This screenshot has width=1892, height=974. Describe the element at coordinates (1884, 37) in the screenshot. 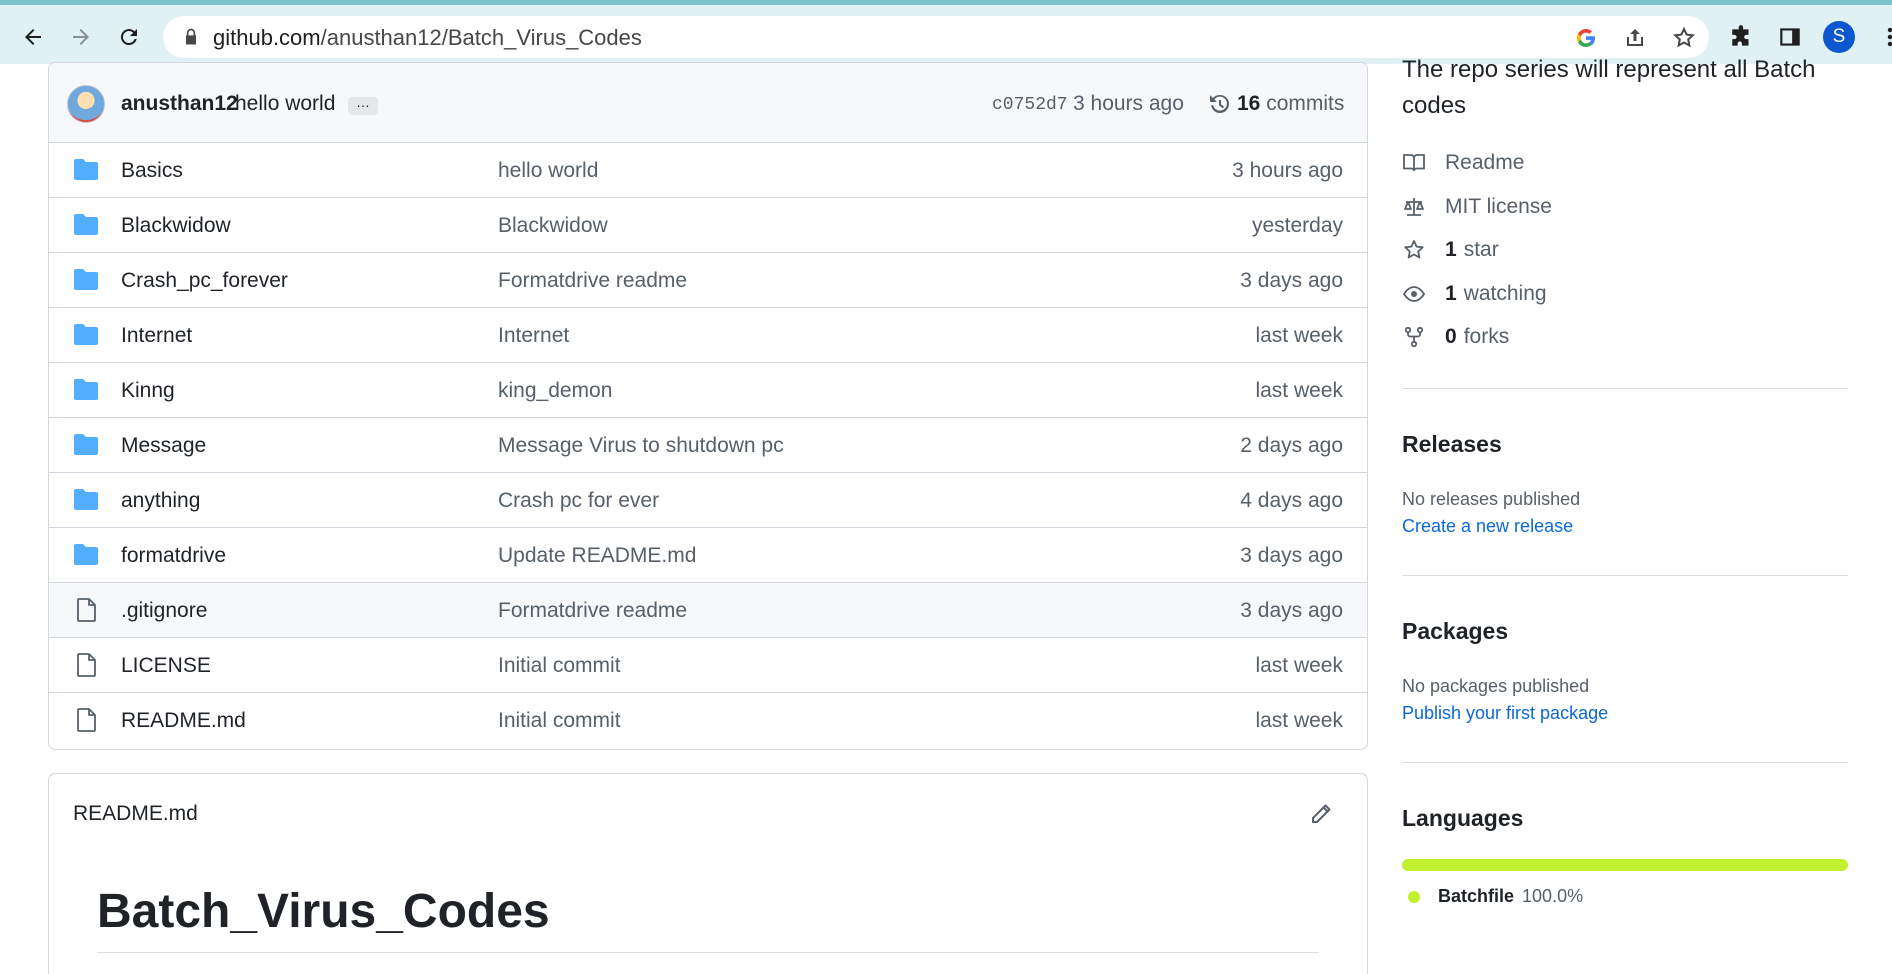

I see `menu-dots-icon` at that location.